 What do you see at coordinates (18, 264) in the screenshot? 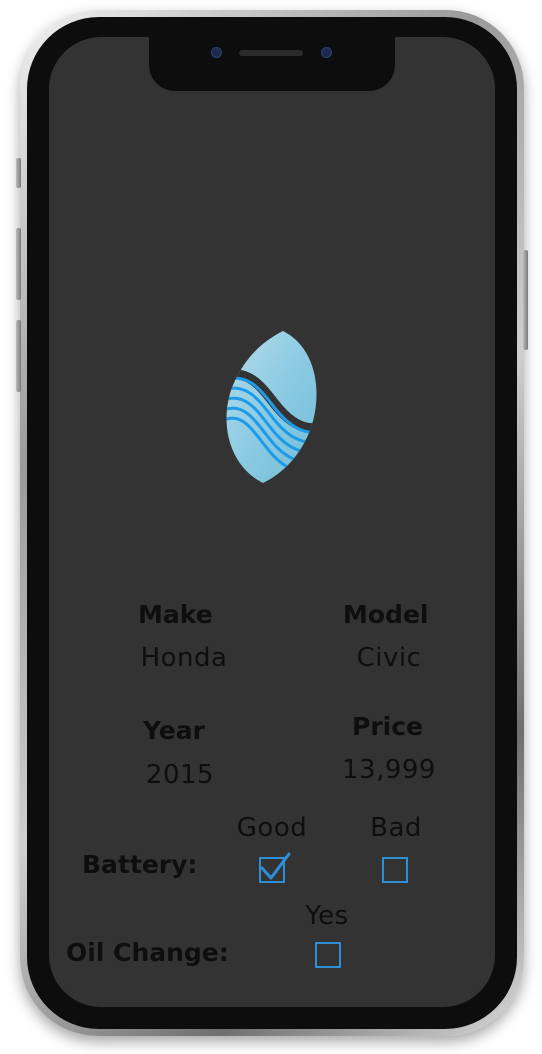
I see `volume-up-button` at bounding box center [18, 264].